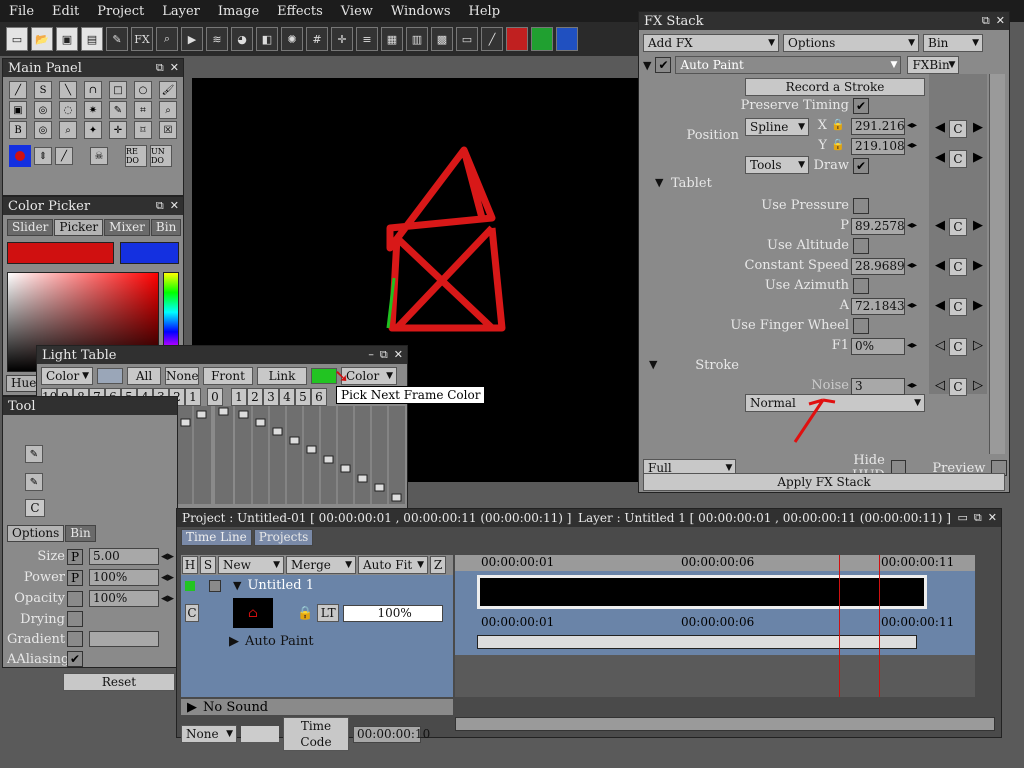 This screenshot has width=1024, height=768. I want to click on use-finger-wheel-checkbox, so click(861, 326).